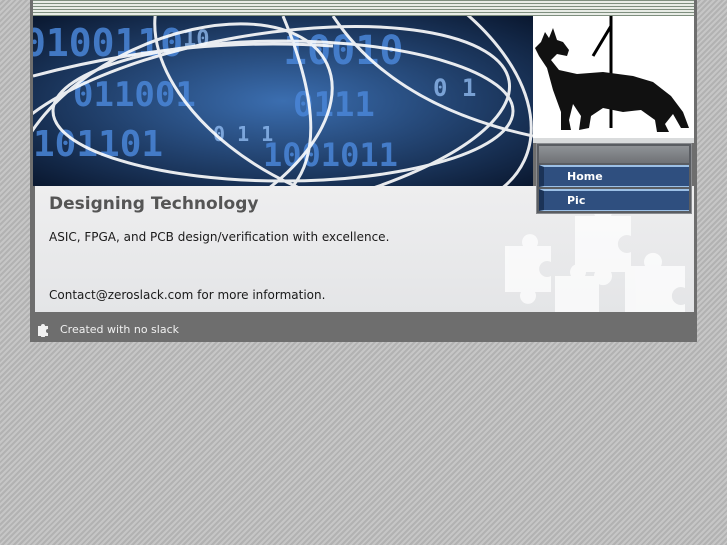  What do you see at coordinates (454, 88) in the screenshot?
I see `svg-text: 0 1` at bounding box center [454, 88].